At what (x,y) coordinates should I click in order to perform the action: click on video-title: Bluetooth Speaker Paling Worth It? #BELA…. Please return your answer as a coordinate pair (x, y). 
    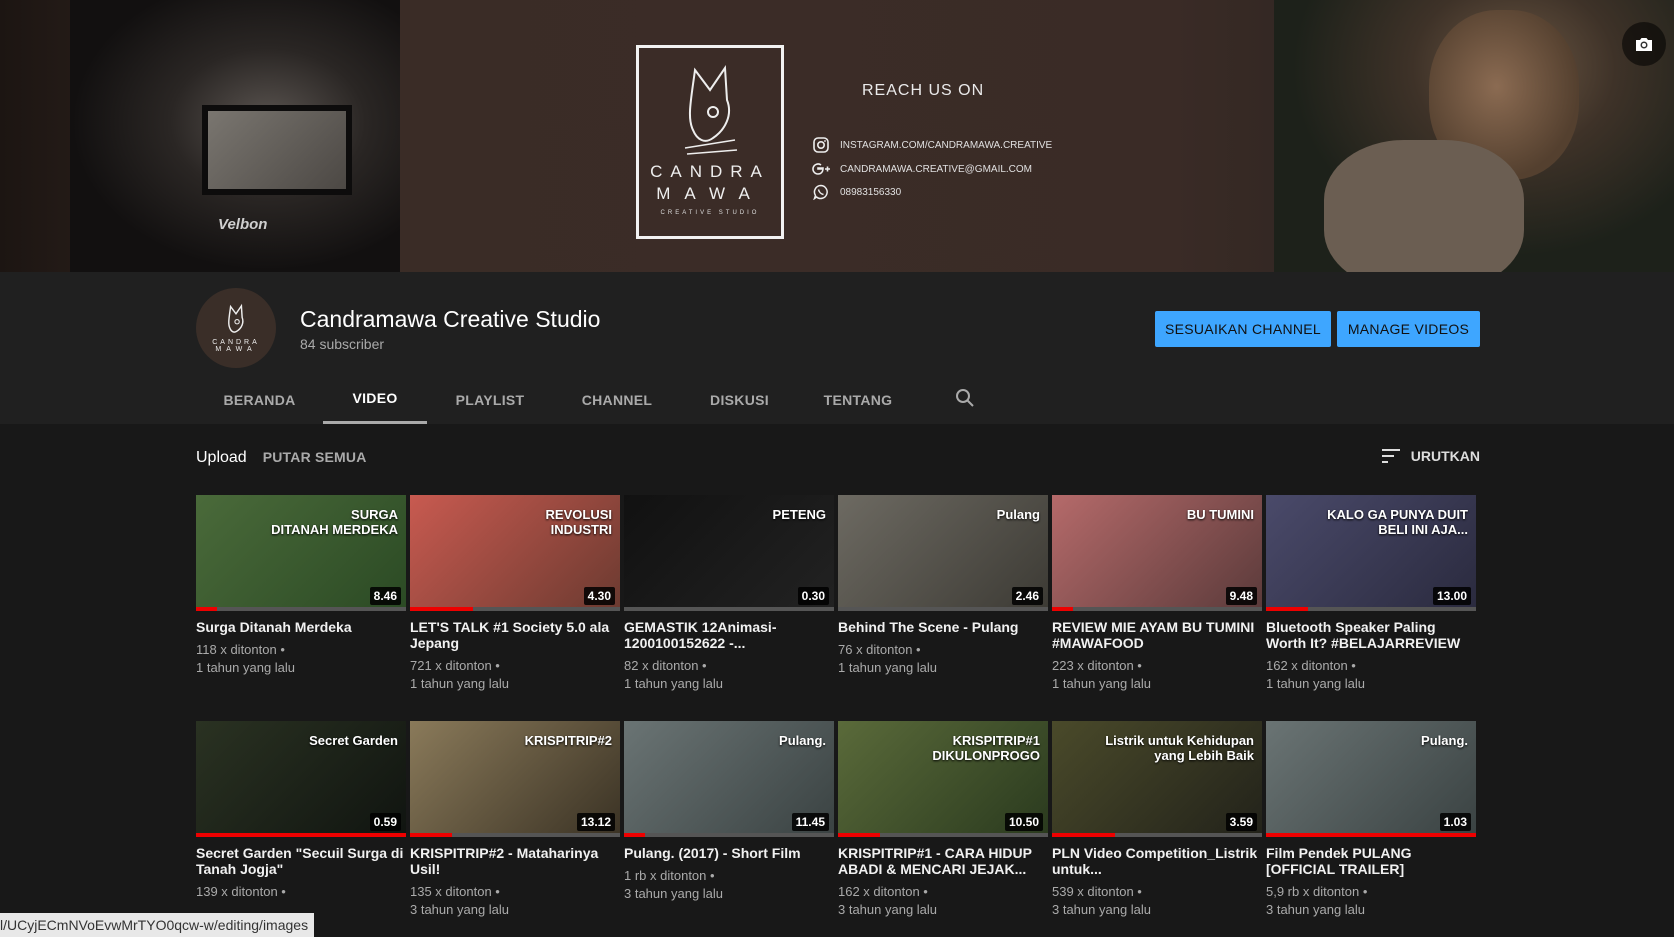
    Looking at the image, I should click on (1371, 635).